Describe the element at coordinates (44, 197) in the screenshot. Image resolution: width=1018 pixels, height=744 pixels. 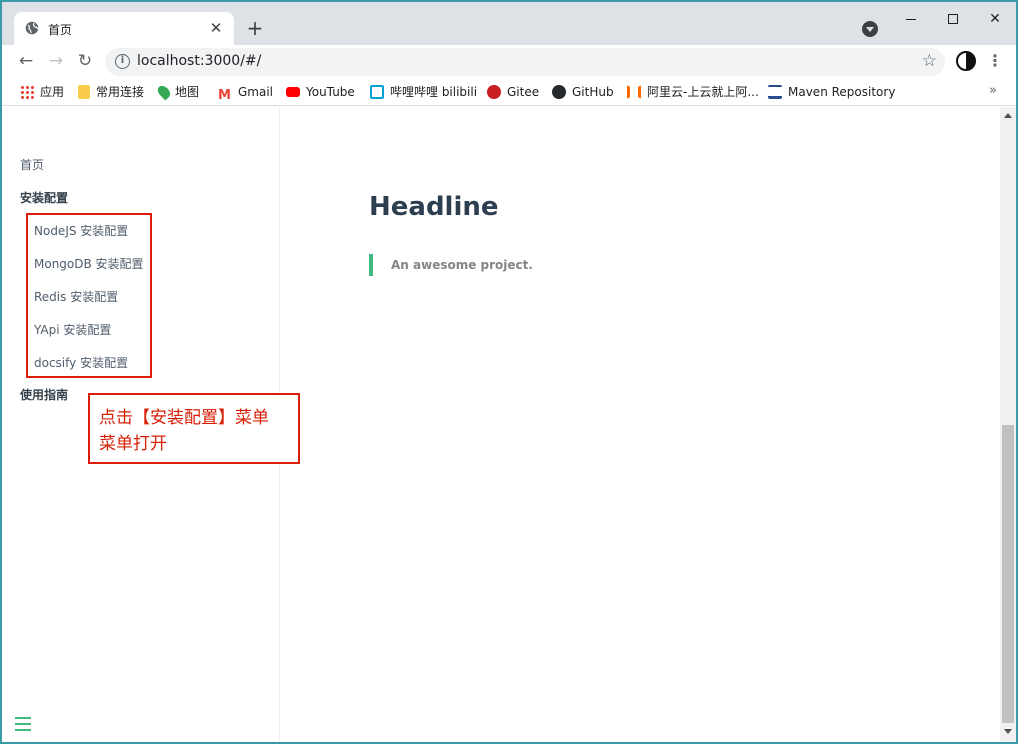
I see `sidebar-group-install: 安装配置` at that location.